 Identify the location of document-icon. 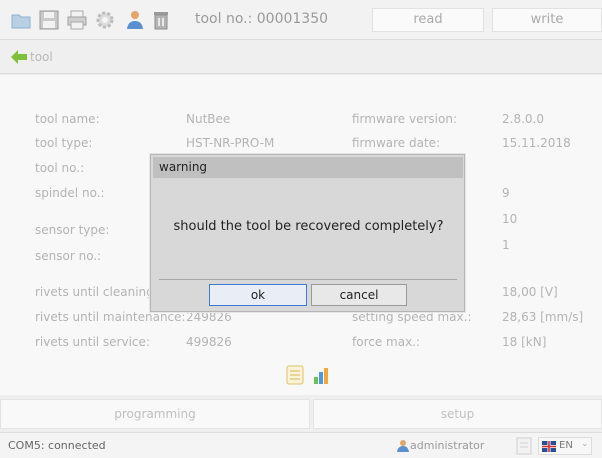
(524, 446).